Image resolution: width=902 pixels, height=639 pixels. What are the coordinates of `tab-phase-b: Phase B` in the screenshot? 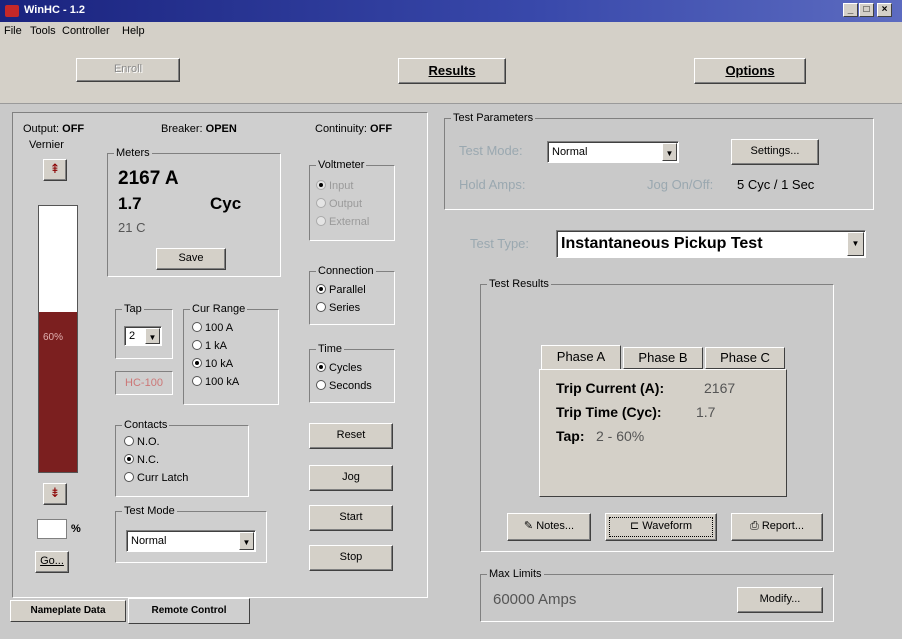 It's located at (663, 358).